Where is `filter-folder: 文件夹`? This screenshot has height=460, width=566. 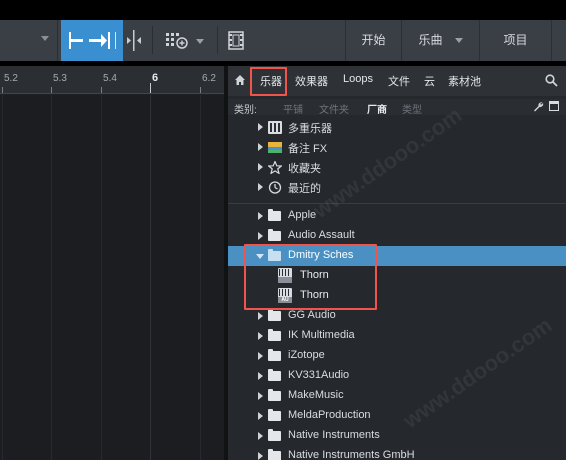
filter-folder: 文件夹 is located at coordinates (334, 108).